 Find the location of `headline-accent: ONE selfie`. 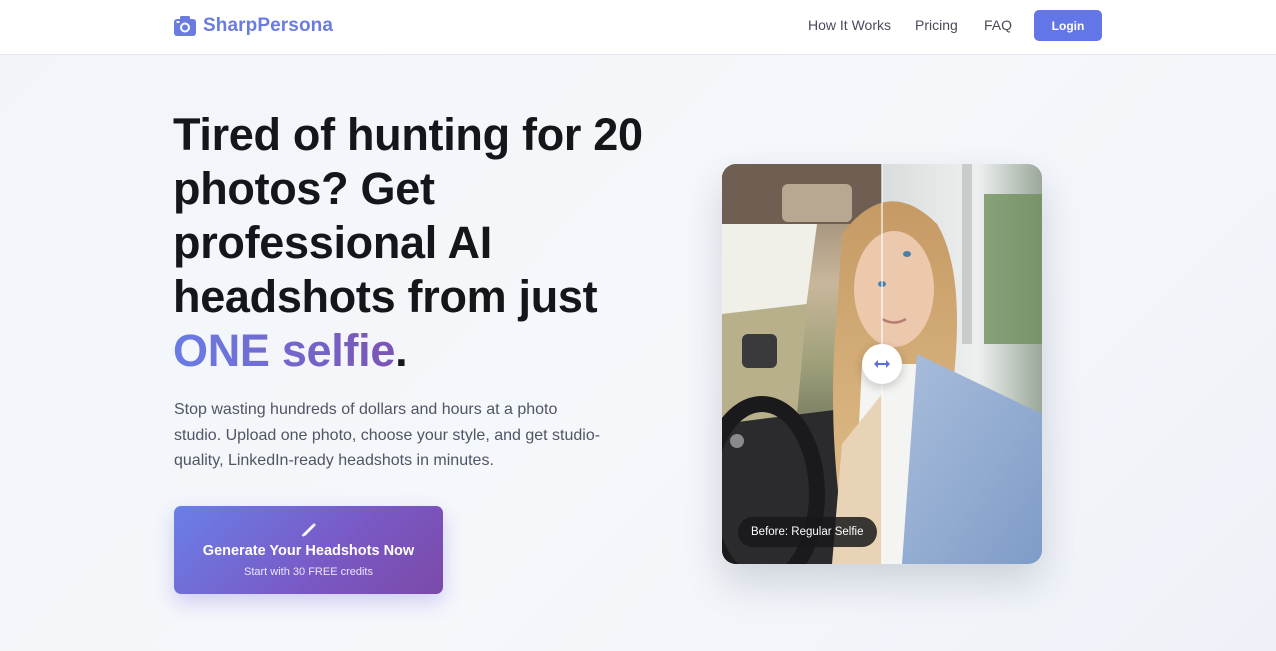

headline-accent: ONE selfie is located at coordinates (284, 350).